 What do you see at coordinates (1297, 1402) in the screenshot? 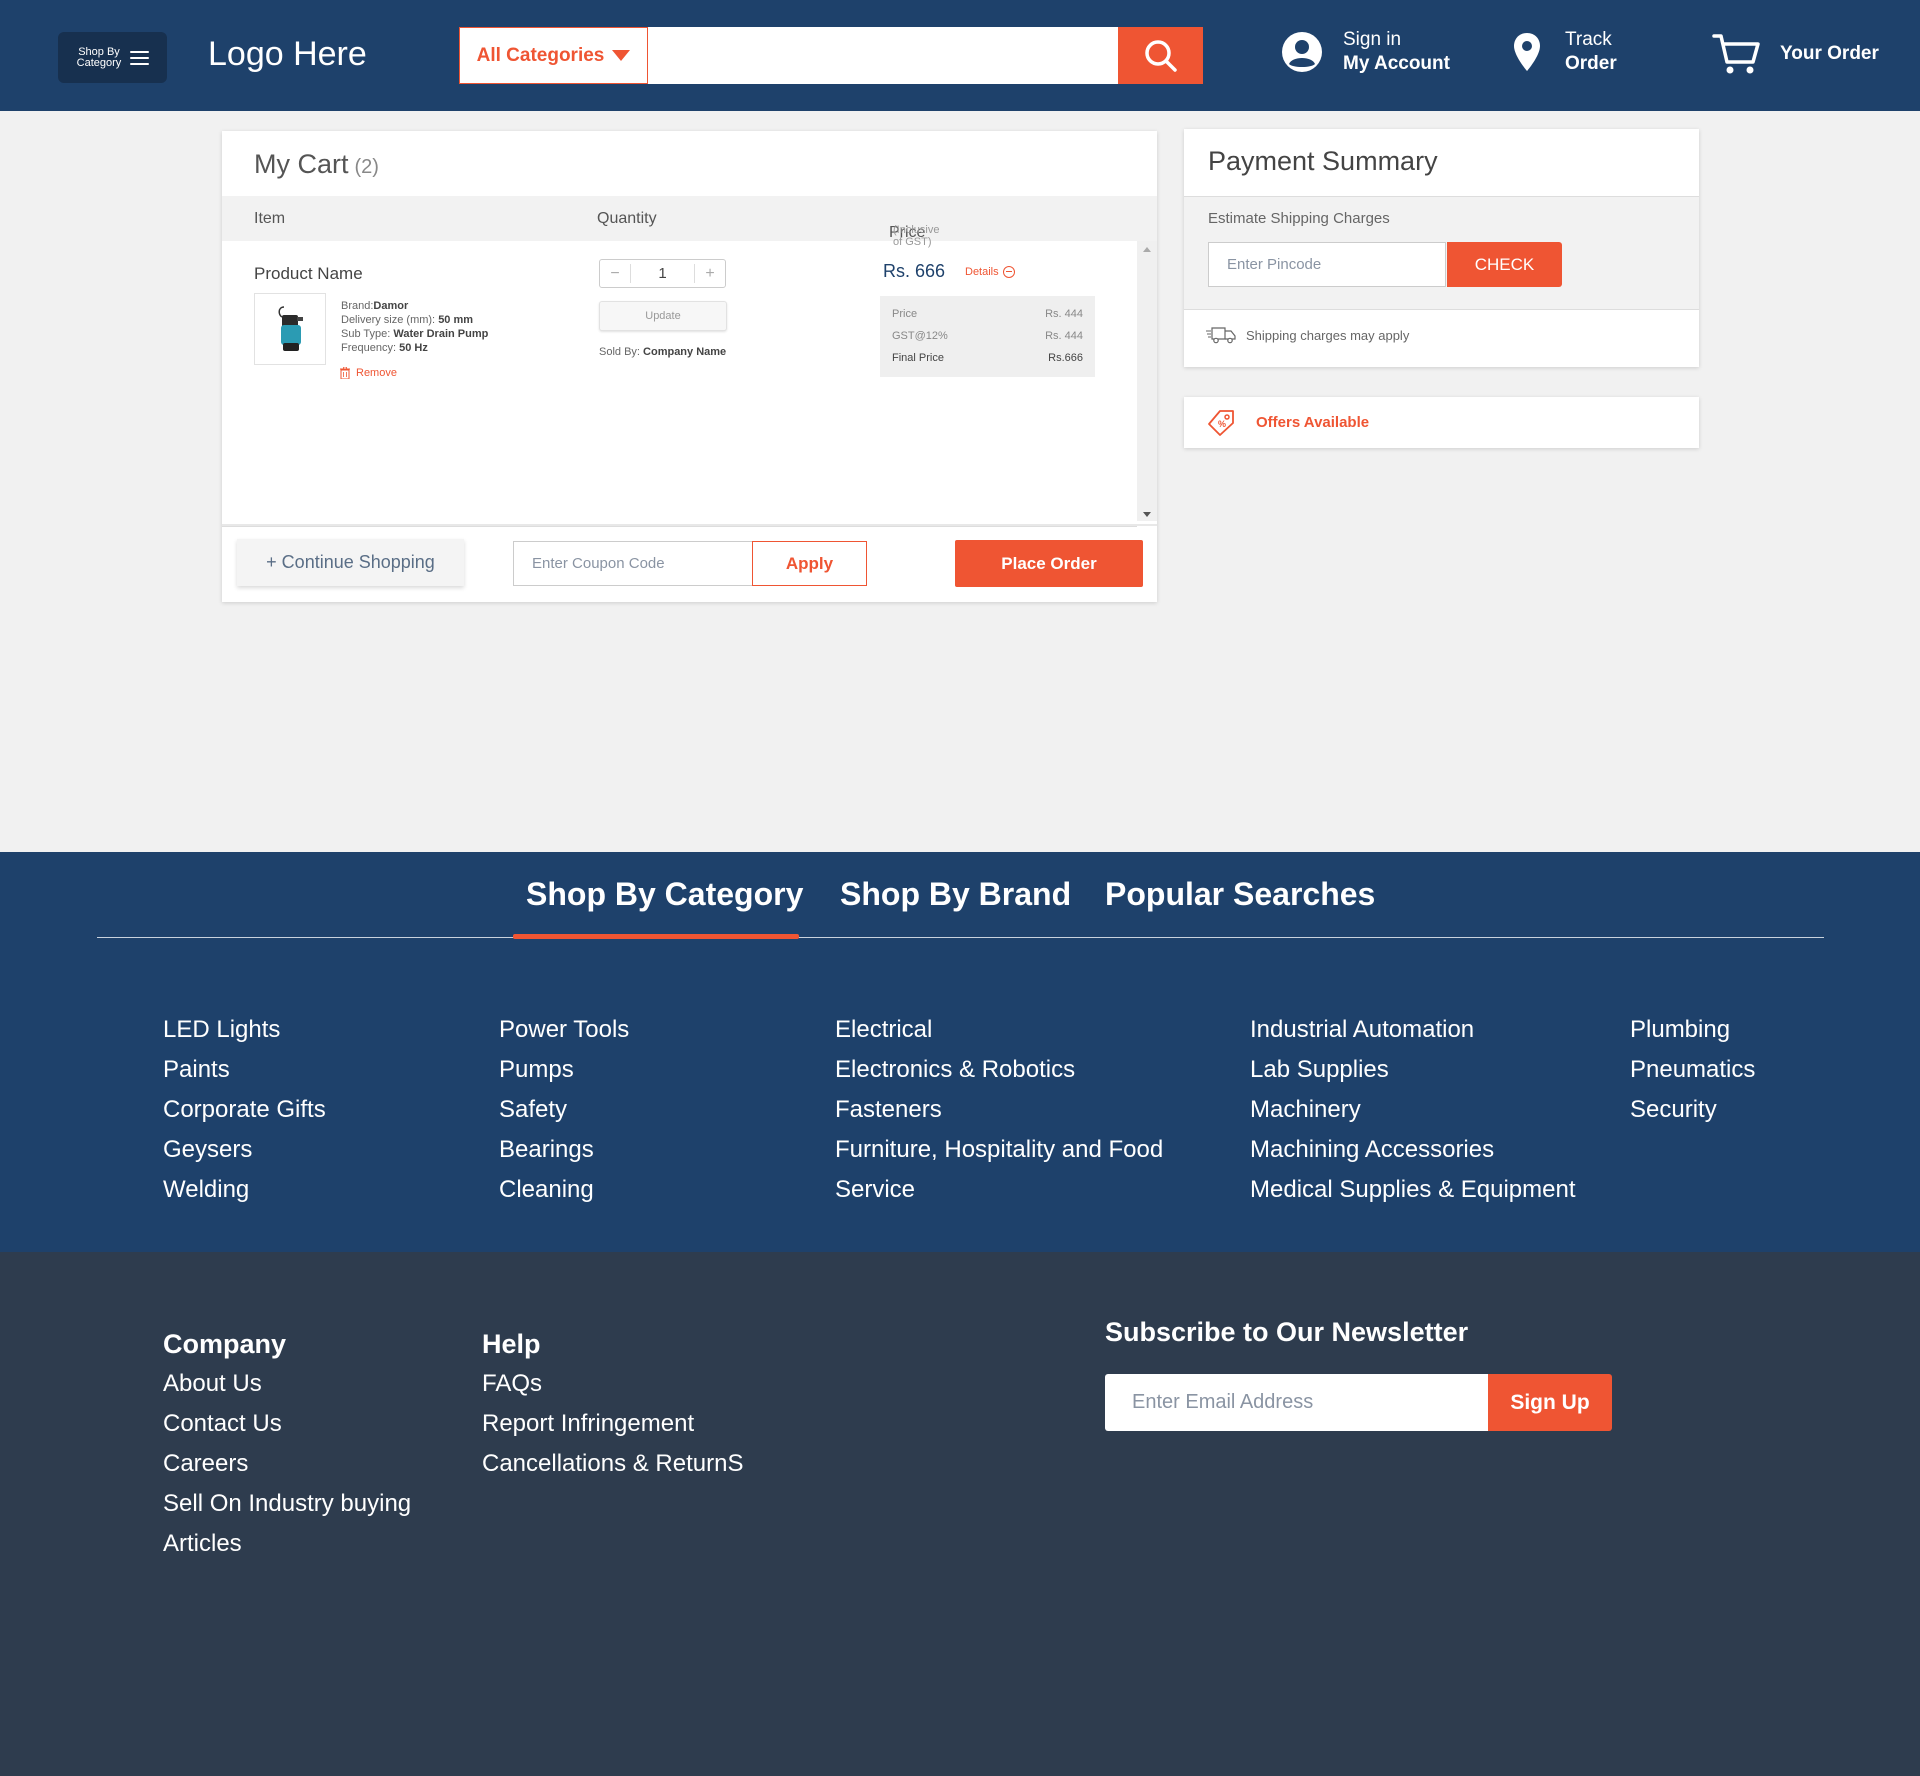
I see `newsletter-email-input` at bounding box center [1297, 1402].